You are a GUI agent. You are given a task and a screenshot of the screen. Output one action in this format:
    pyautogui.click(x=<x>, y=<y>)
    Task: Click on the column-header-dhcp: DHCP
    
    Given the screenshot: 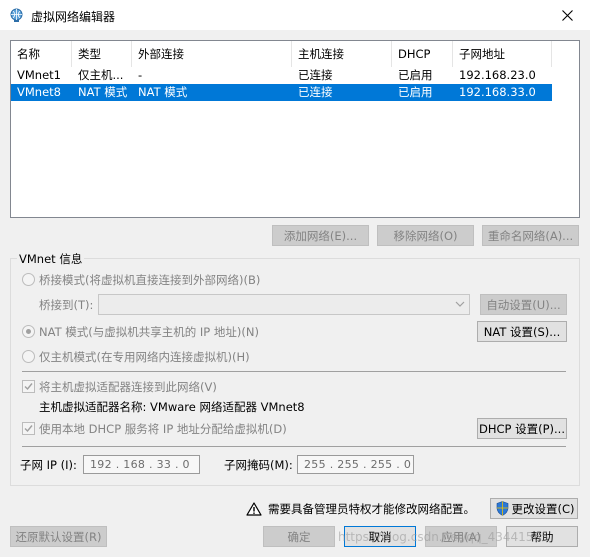 What is the action you would take?
    pyautogui.click(x=422, y=54)
    